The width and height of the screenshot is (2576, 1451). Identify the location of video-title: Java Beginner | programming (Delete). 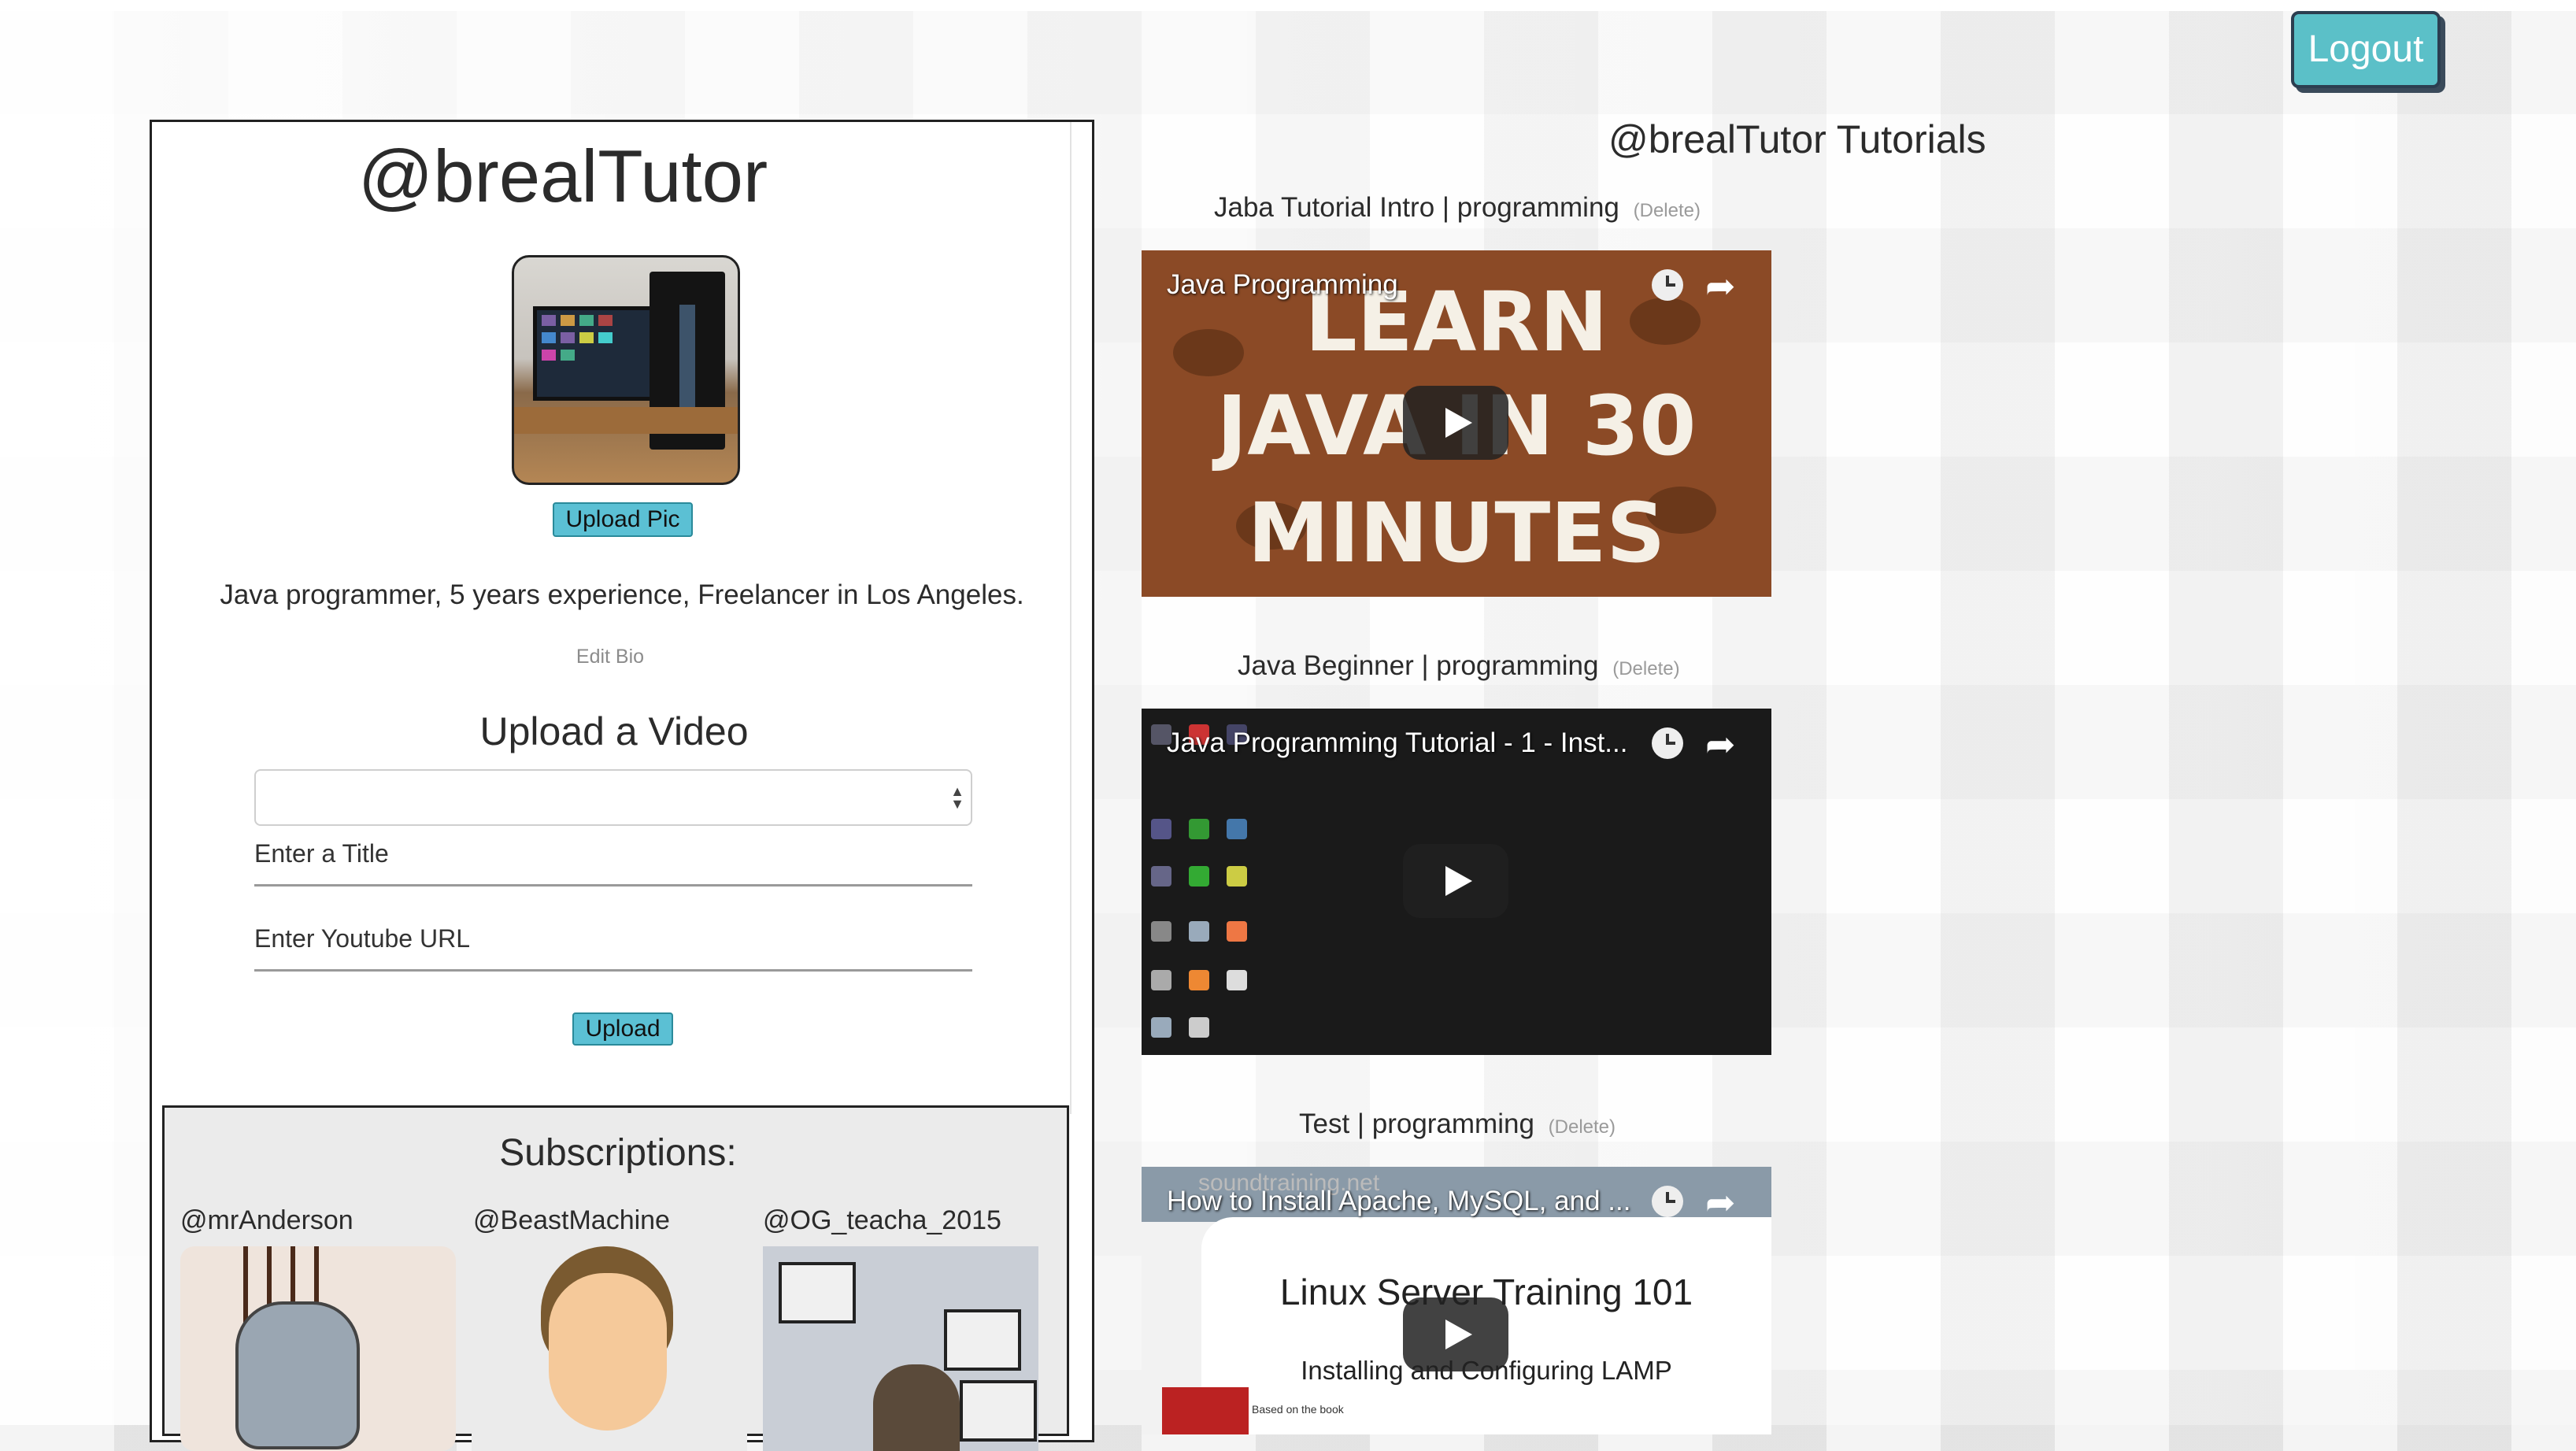
(1459, 666).